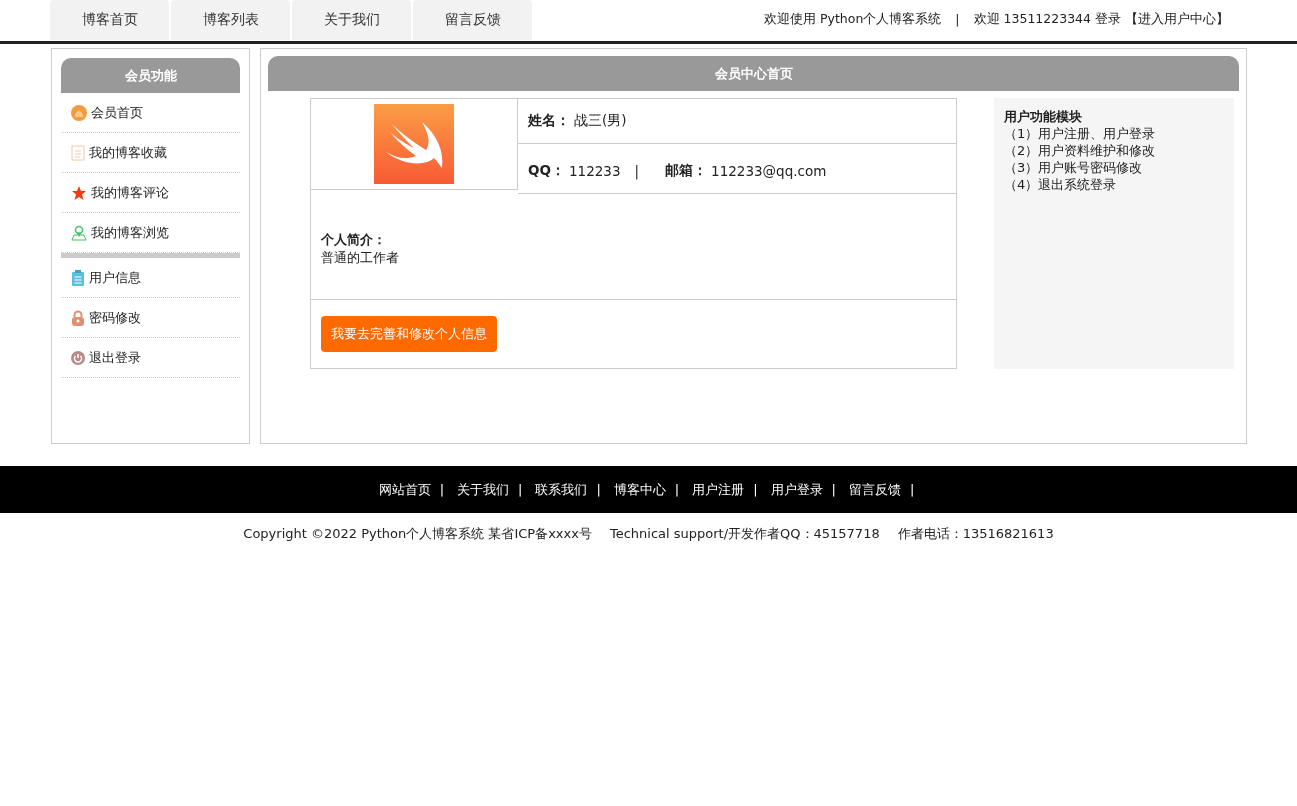 The image size is (1297, 806). What do you see at coordinates (150, 233) in the screenshot?
I see `sidebar-item: 我的博客浏览` at bounding box center [150, 233].